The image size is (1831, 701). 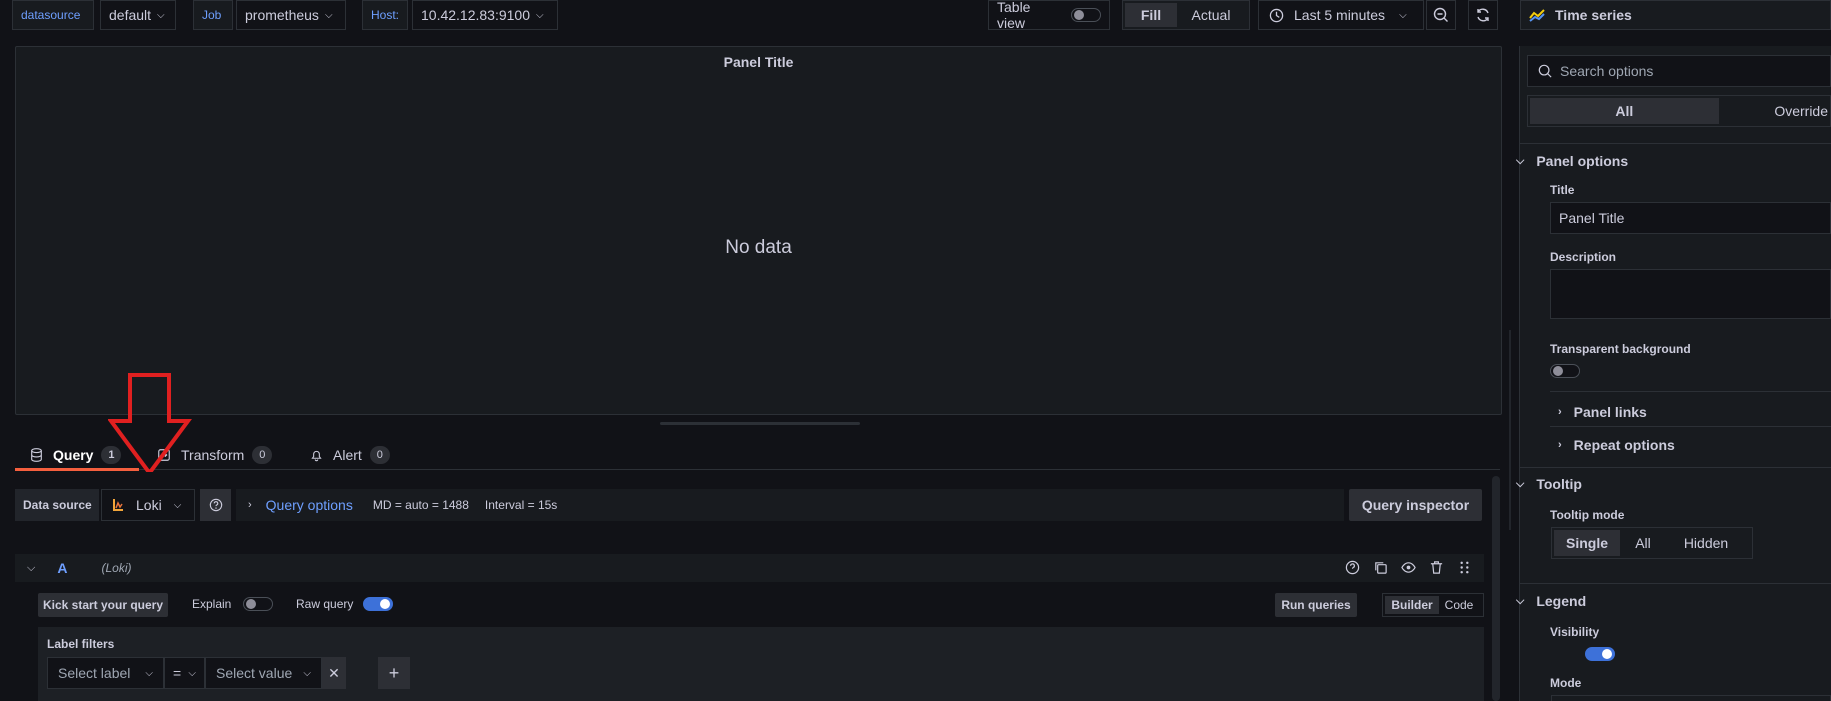 I want to click on refresh-icon, so click(x=1483, y=15).